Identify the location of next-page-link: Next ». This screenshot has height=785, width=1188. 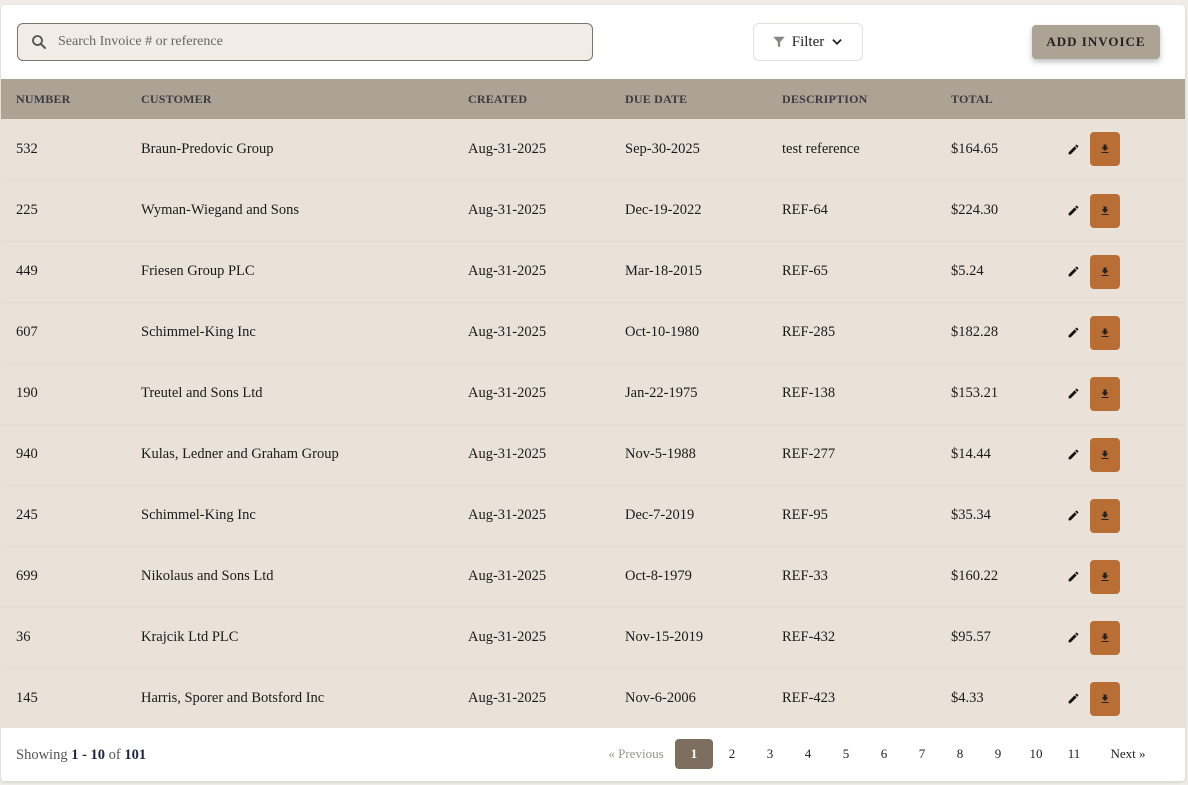
(1128, 754).